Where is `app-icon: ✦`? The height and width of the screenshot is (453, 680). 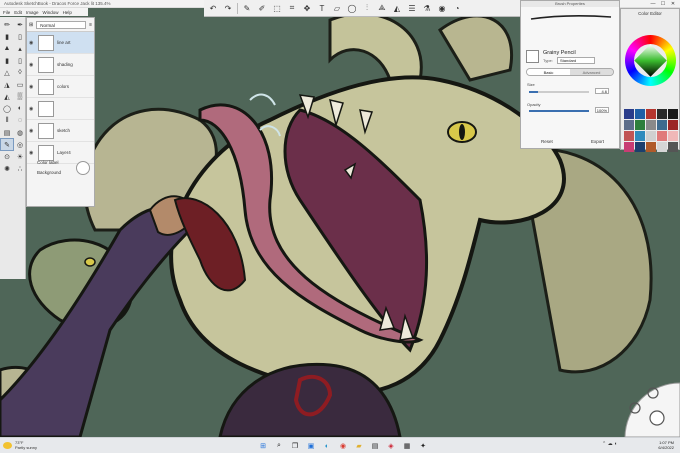
app-icon: ✦ is located at coordinates (423, 446).